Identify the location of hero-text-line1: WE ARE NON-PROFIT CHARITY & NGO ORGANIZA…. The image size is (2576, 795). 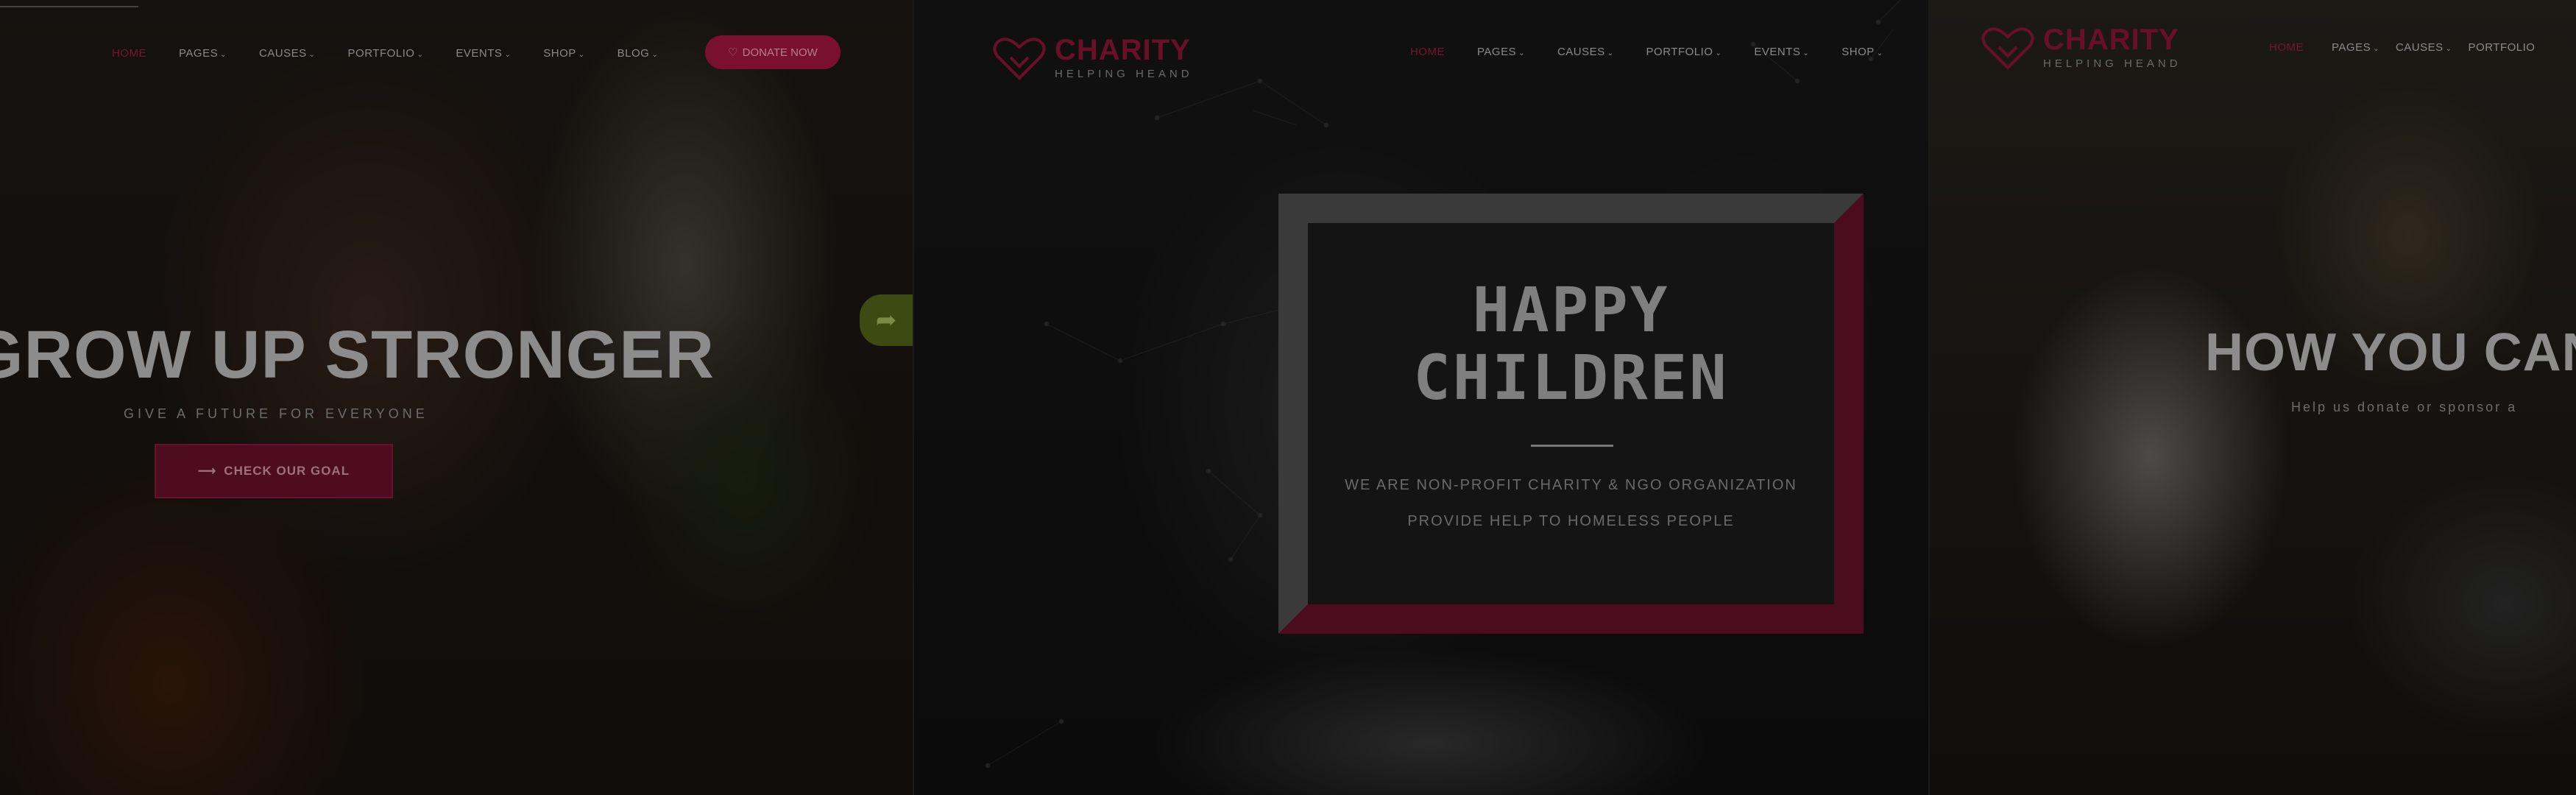
(1571, 485).